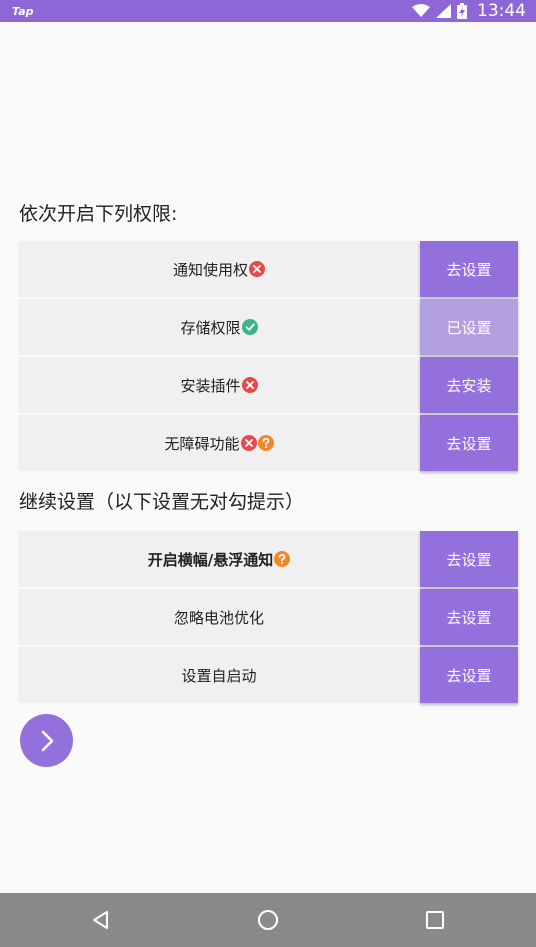  I want to click on row-label-text: 设置自启动, so click(219, 675).